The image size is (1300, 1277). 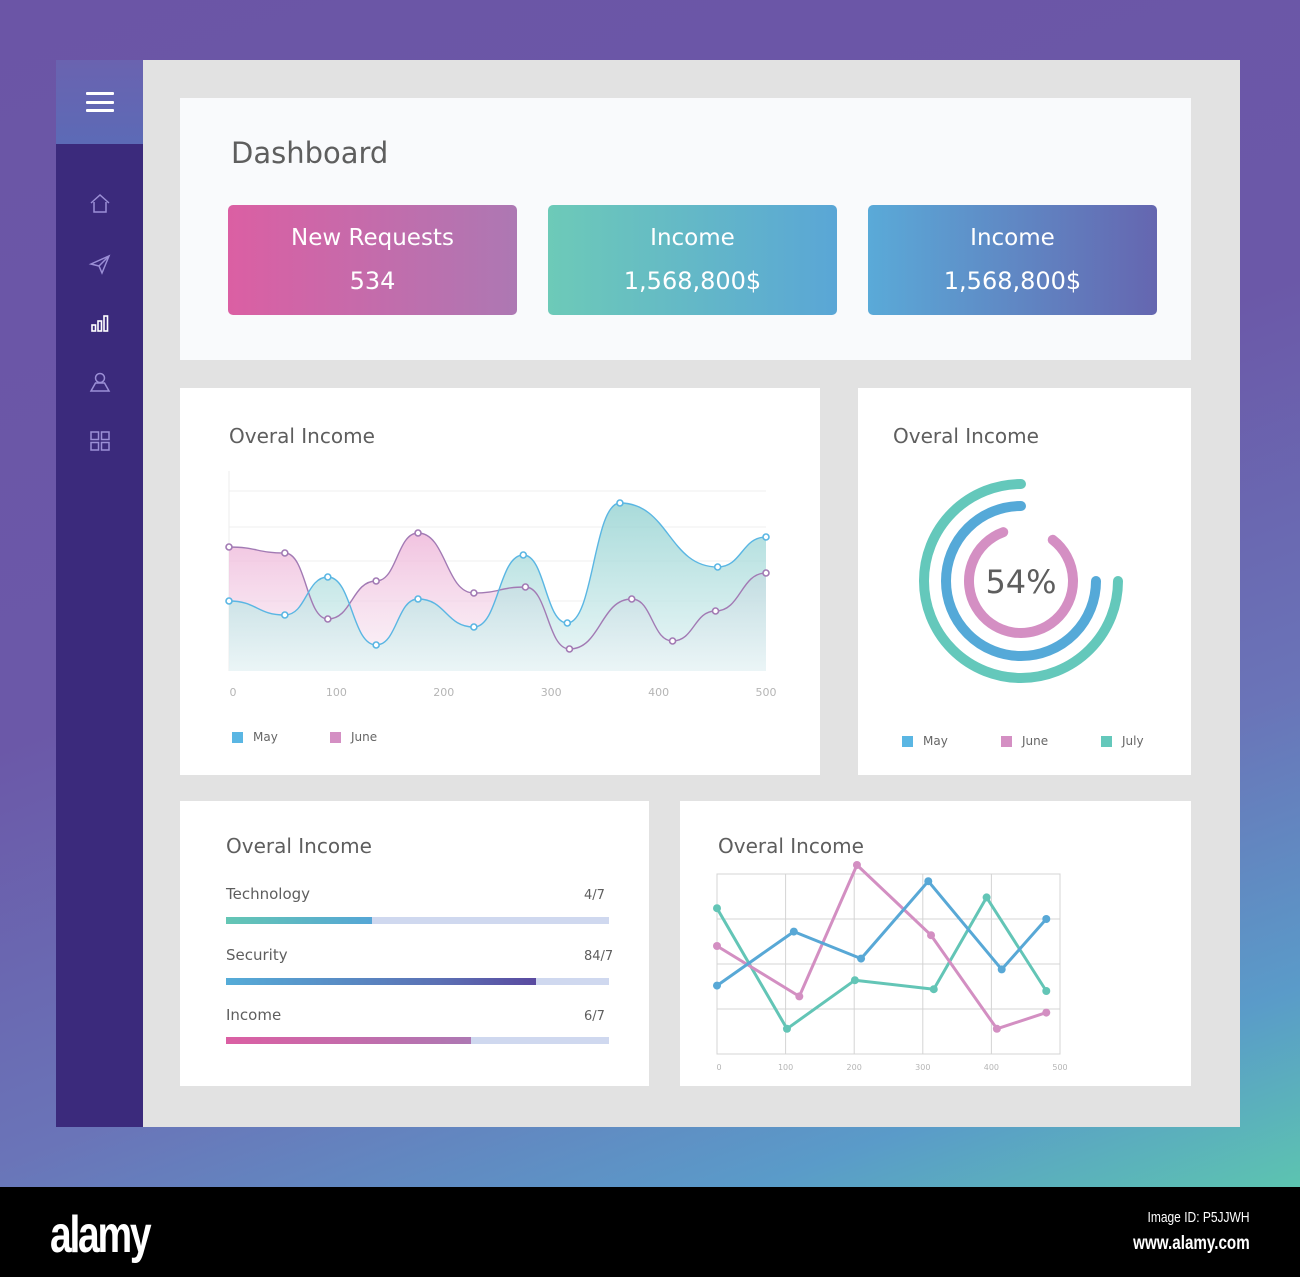 What do you see at coordinates (364, 737) in the screenshot?
I see `legend-label: June` at bounding box center [364, 737].